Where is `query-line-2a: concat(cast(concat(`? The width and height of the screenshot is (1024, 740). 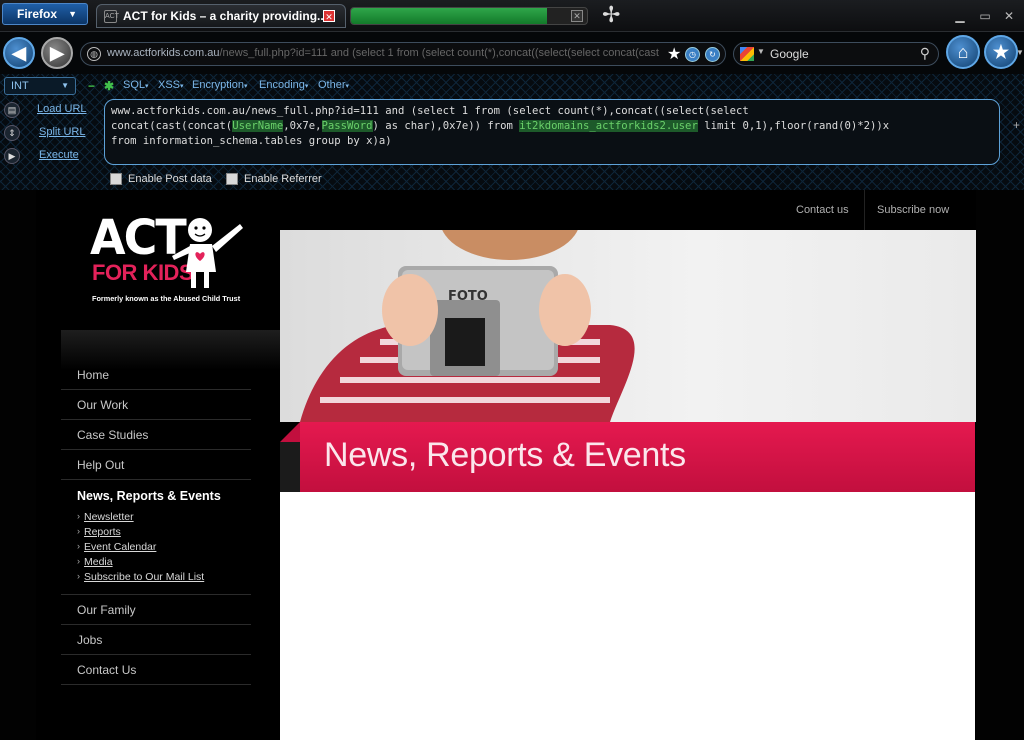 query-line-2a: concat(cast(concat( is located at coordinates (172, 126).